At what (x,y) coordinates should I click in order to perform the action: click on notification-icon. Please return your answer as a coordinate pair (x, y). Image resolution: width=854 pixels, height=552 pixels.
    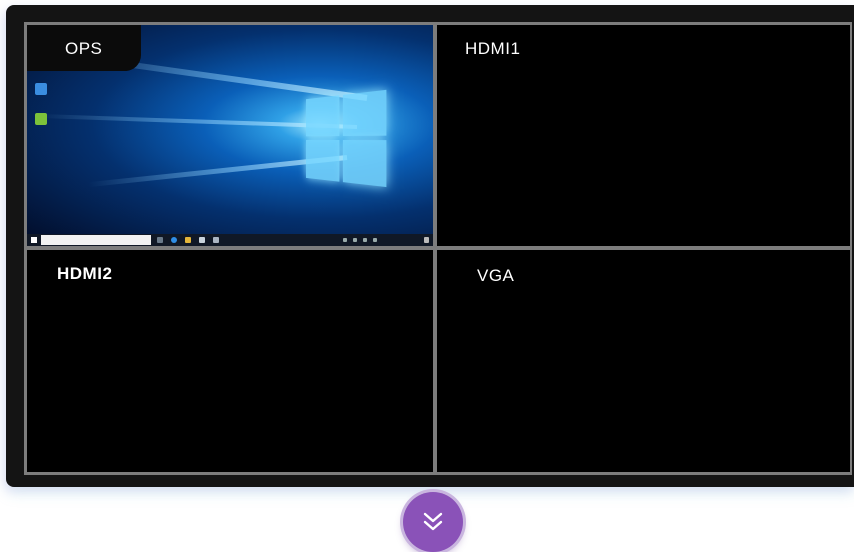
    Looking at the image, I should click on (426, 240).